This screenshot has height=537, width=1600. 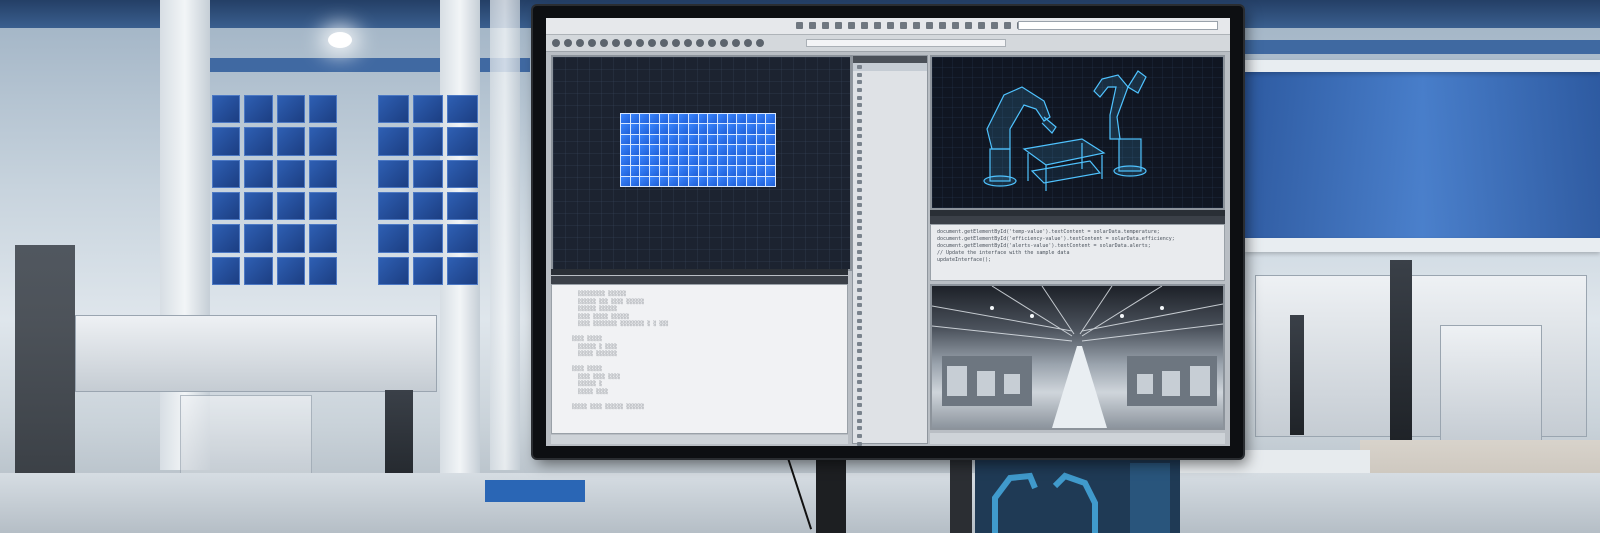 What do you see at coordinates (1118, 25) in the screenshot?
I see `search-input` at bounding box center [1118, 25].